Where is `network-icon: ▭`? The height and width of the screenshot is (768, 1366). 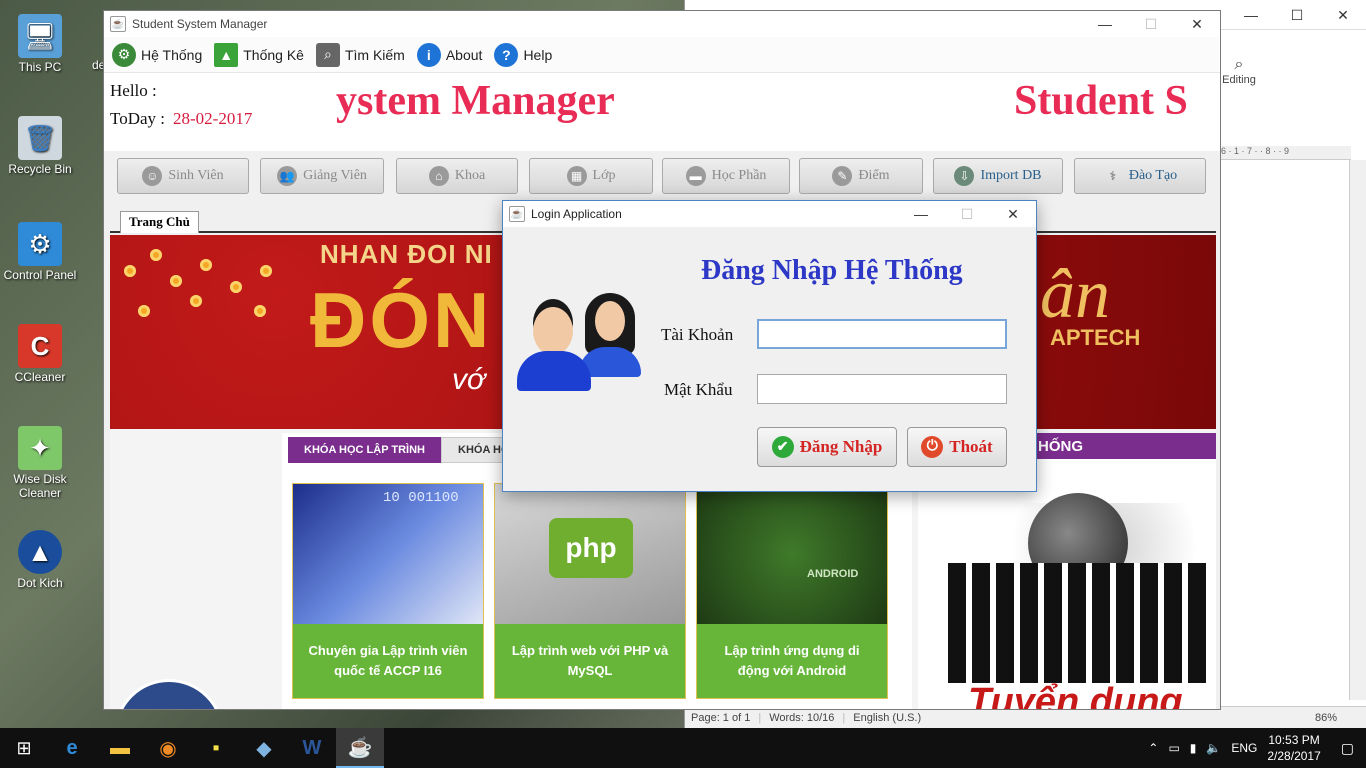 network-icon: ▭ is located at coordinates (1173, 748).